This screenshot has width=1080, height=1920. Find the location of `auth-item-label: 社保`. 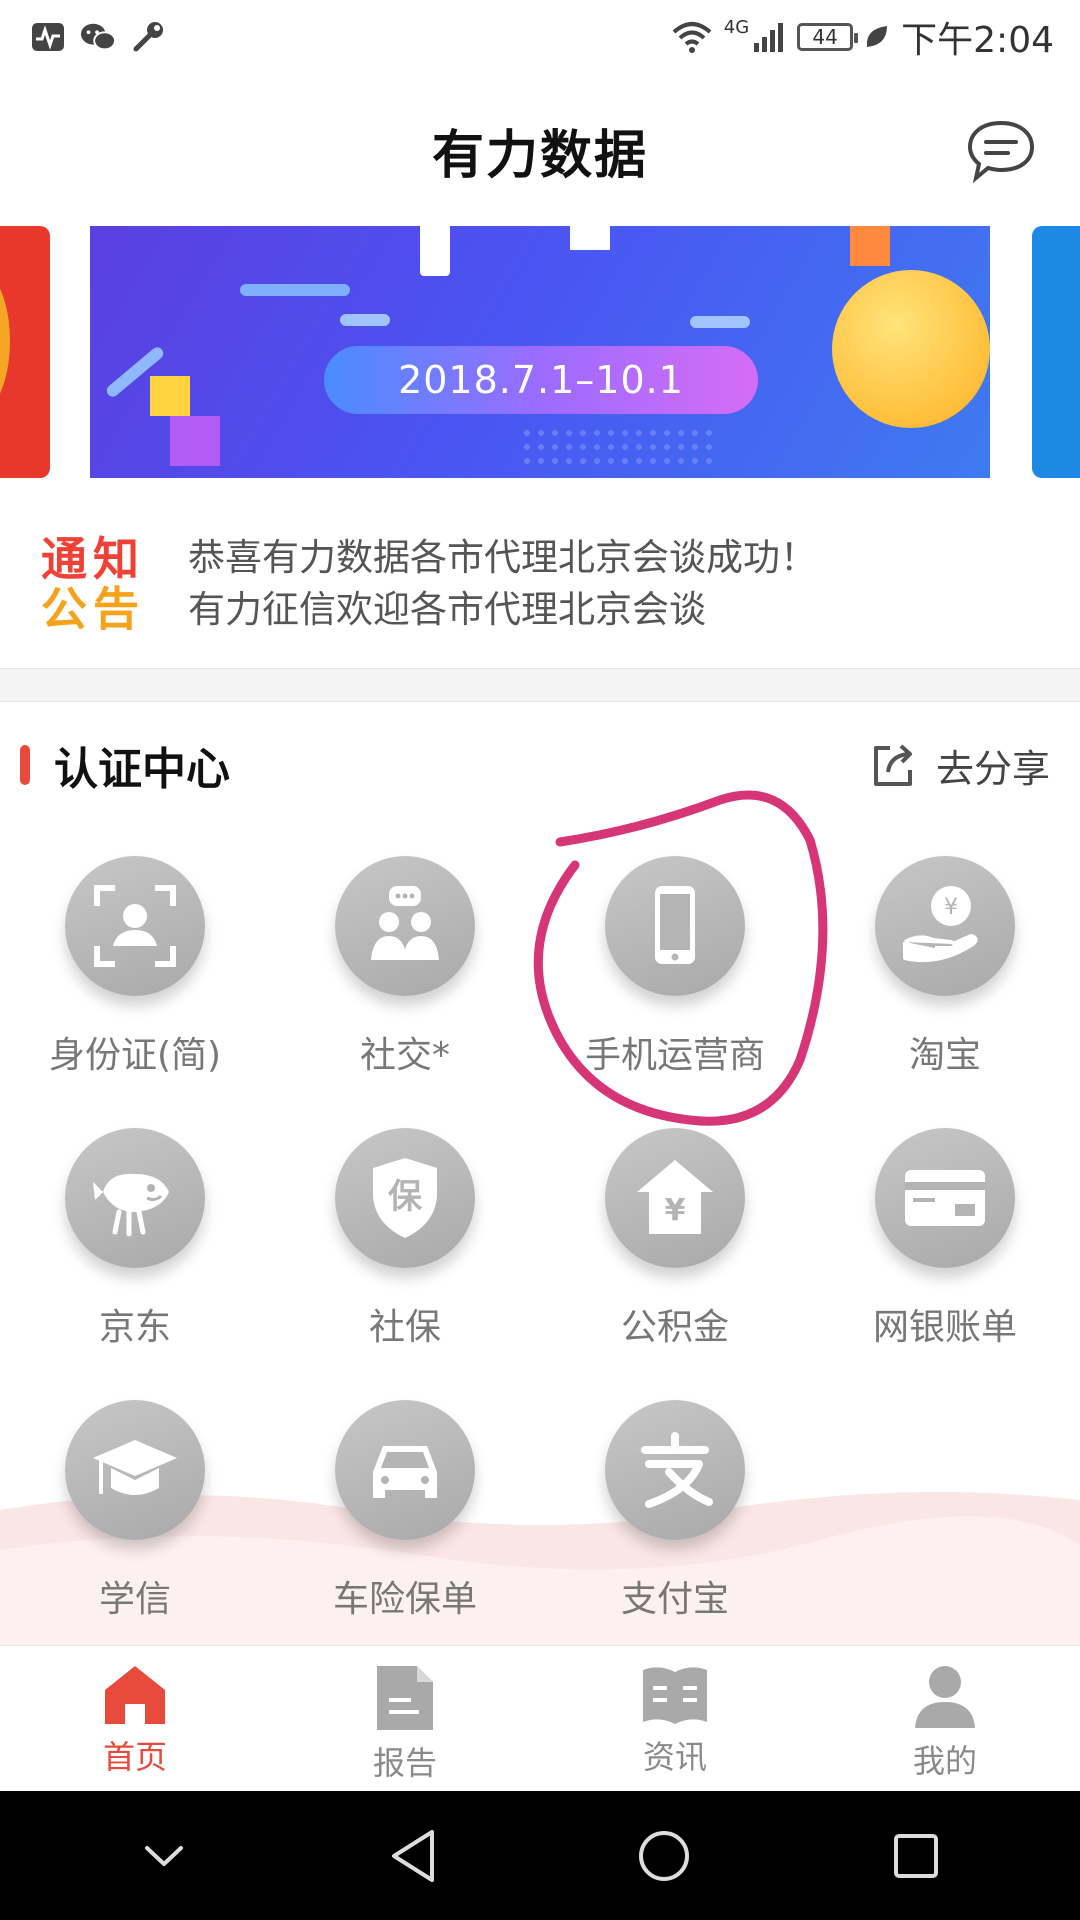

auth-item-label: 社保 is located at coordinates (404, 1327).